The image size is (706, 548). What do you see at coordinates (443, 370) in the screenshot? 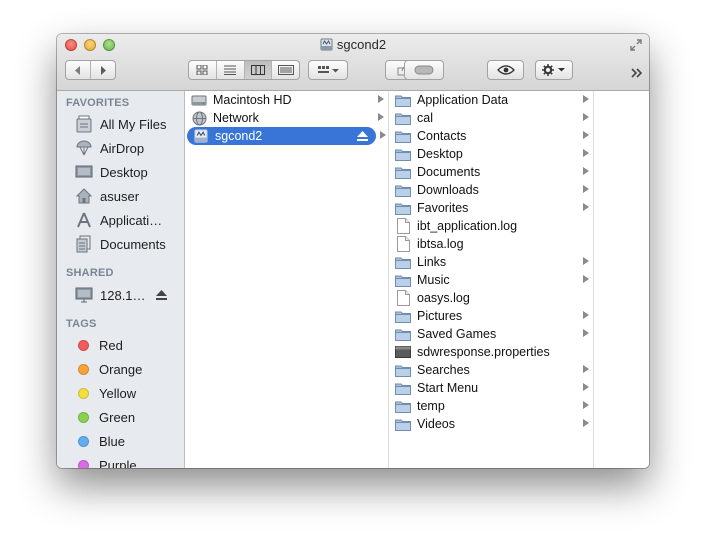
I see `item-label: Searches` at bounding box center [443, 370].